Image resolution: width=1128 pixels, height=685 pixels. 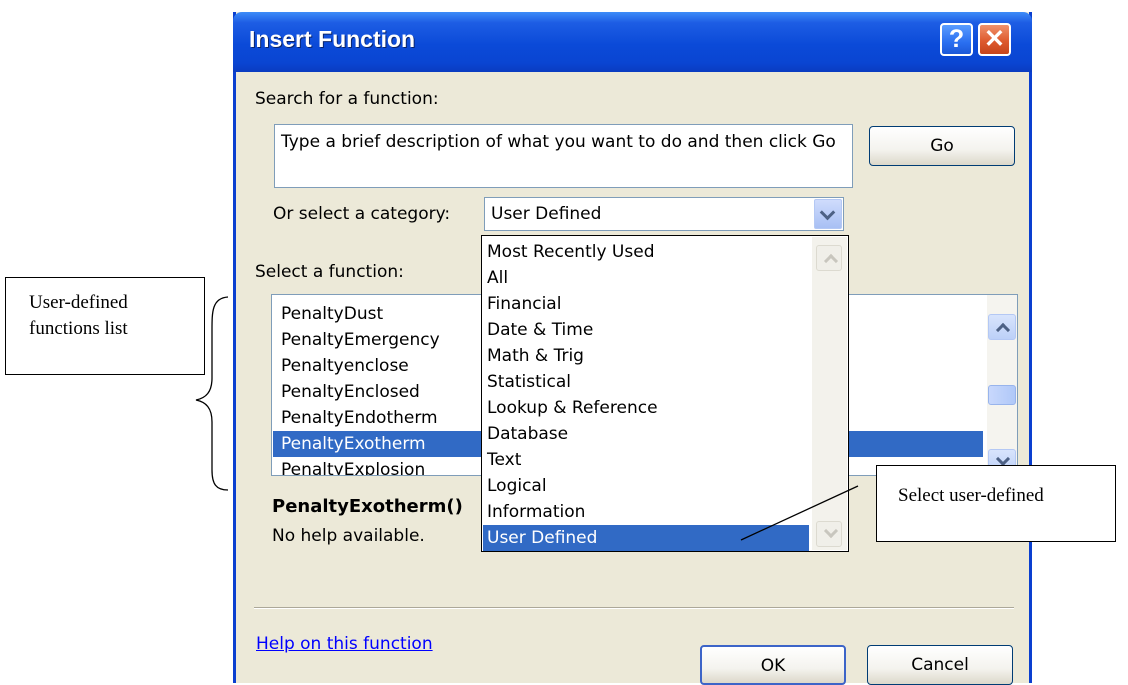 I want to click on callout-select-user-defined: Select user-defined, so click(x=996, y=503).